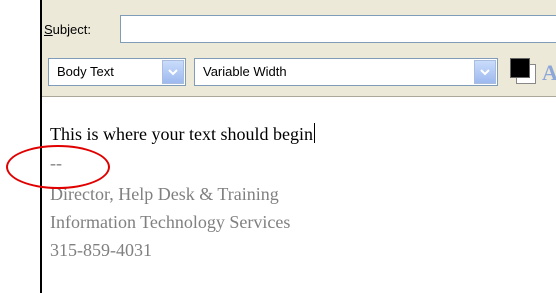 This screenshot has width=556, height=293. What do you see at coordinates (346, 72) in the screenshot?
I see `font-family-select: Variable Width` at bounding box center [346, 72].